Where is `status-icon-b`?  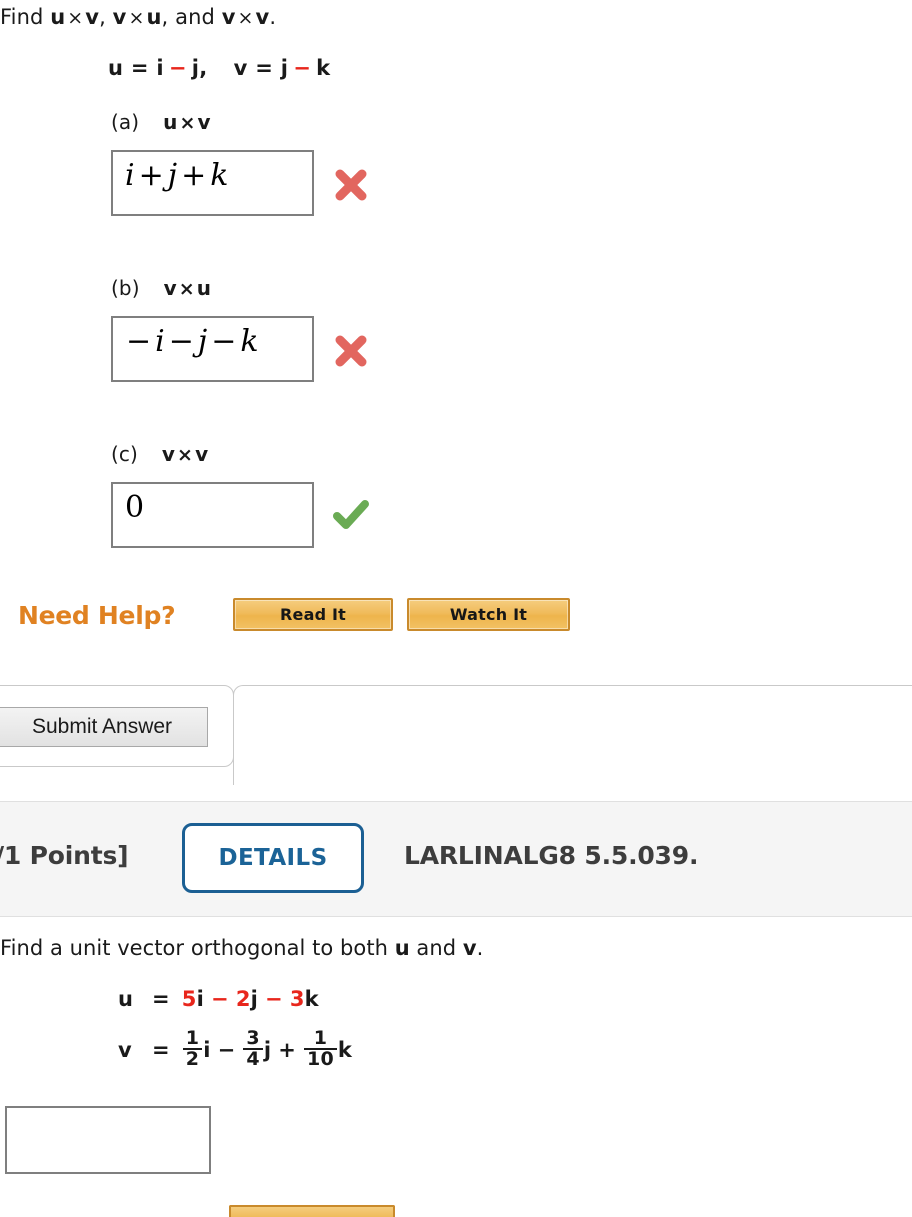
status-icon-b is located at coordinates (351, 351).